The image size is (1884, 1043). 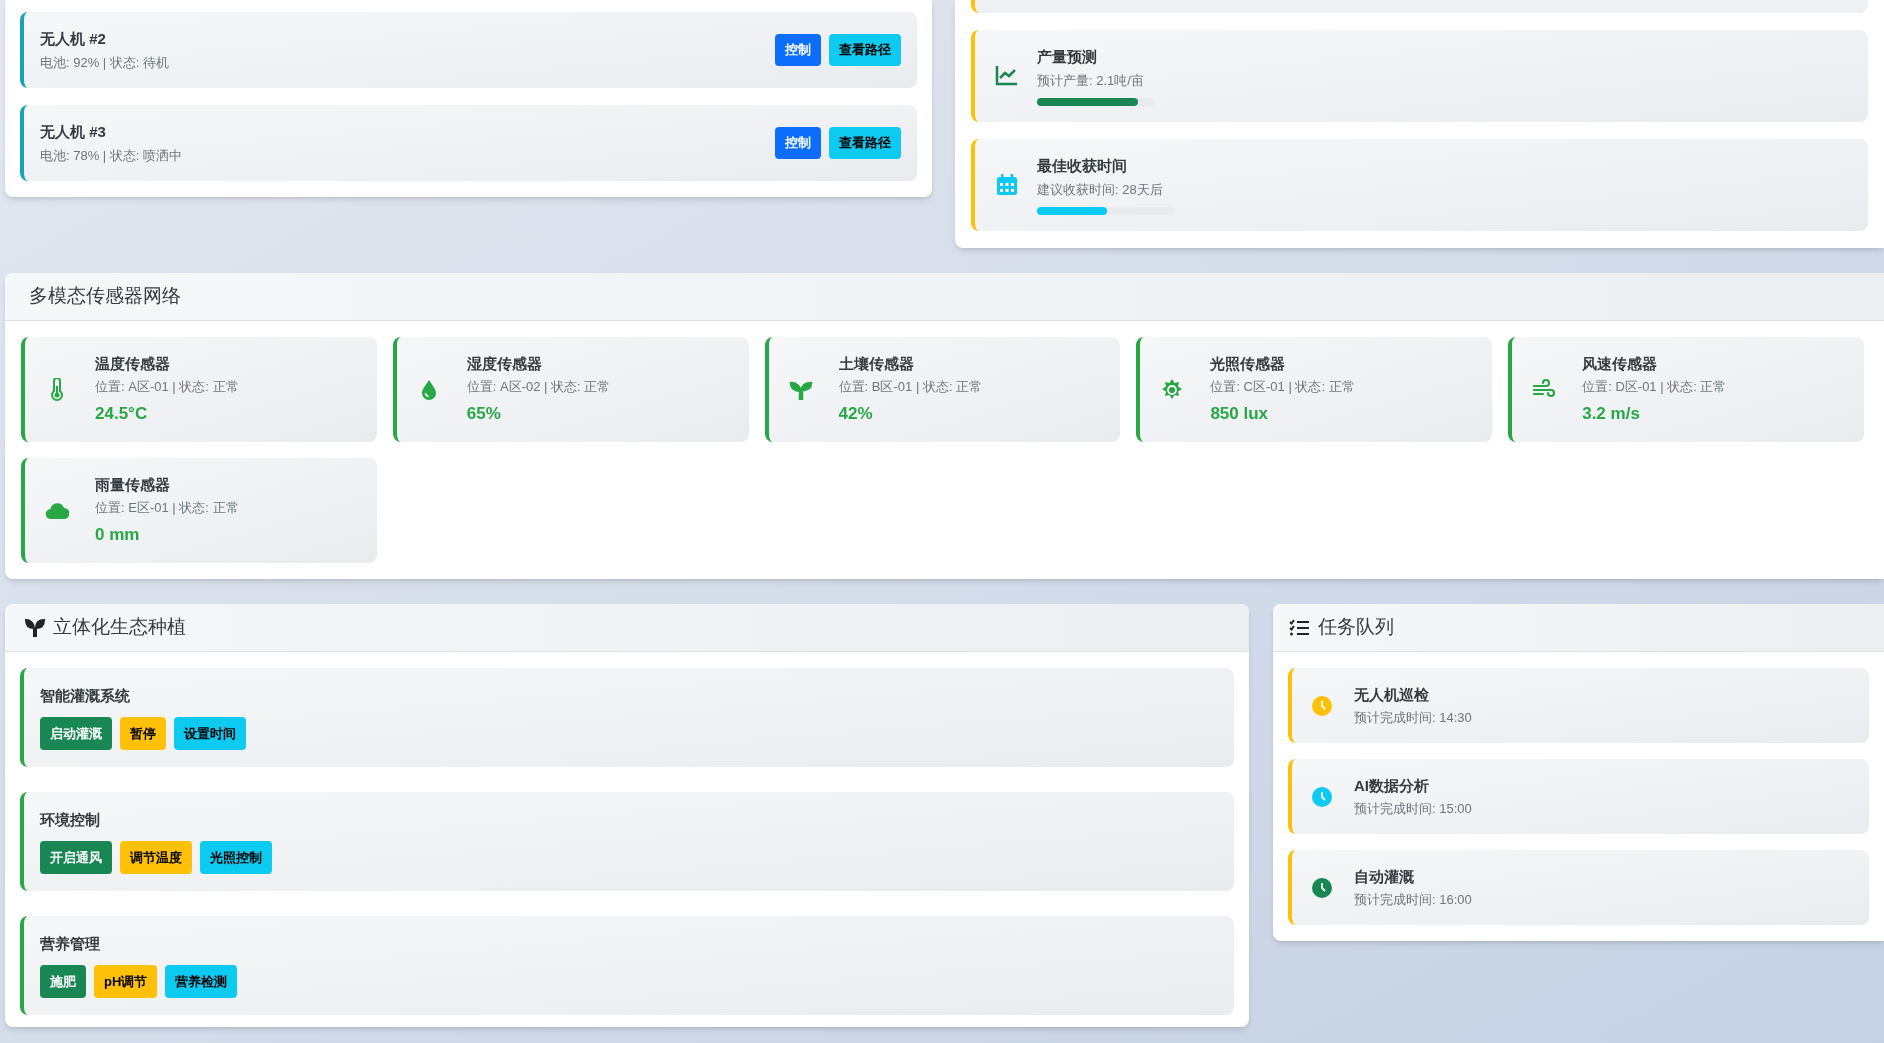 What do you see at coordinates (1654, 387) in the screenshot?
I see `sensor-location: 位置: D区-01 | 状态: 正常` at bounding box center [1654, 387].